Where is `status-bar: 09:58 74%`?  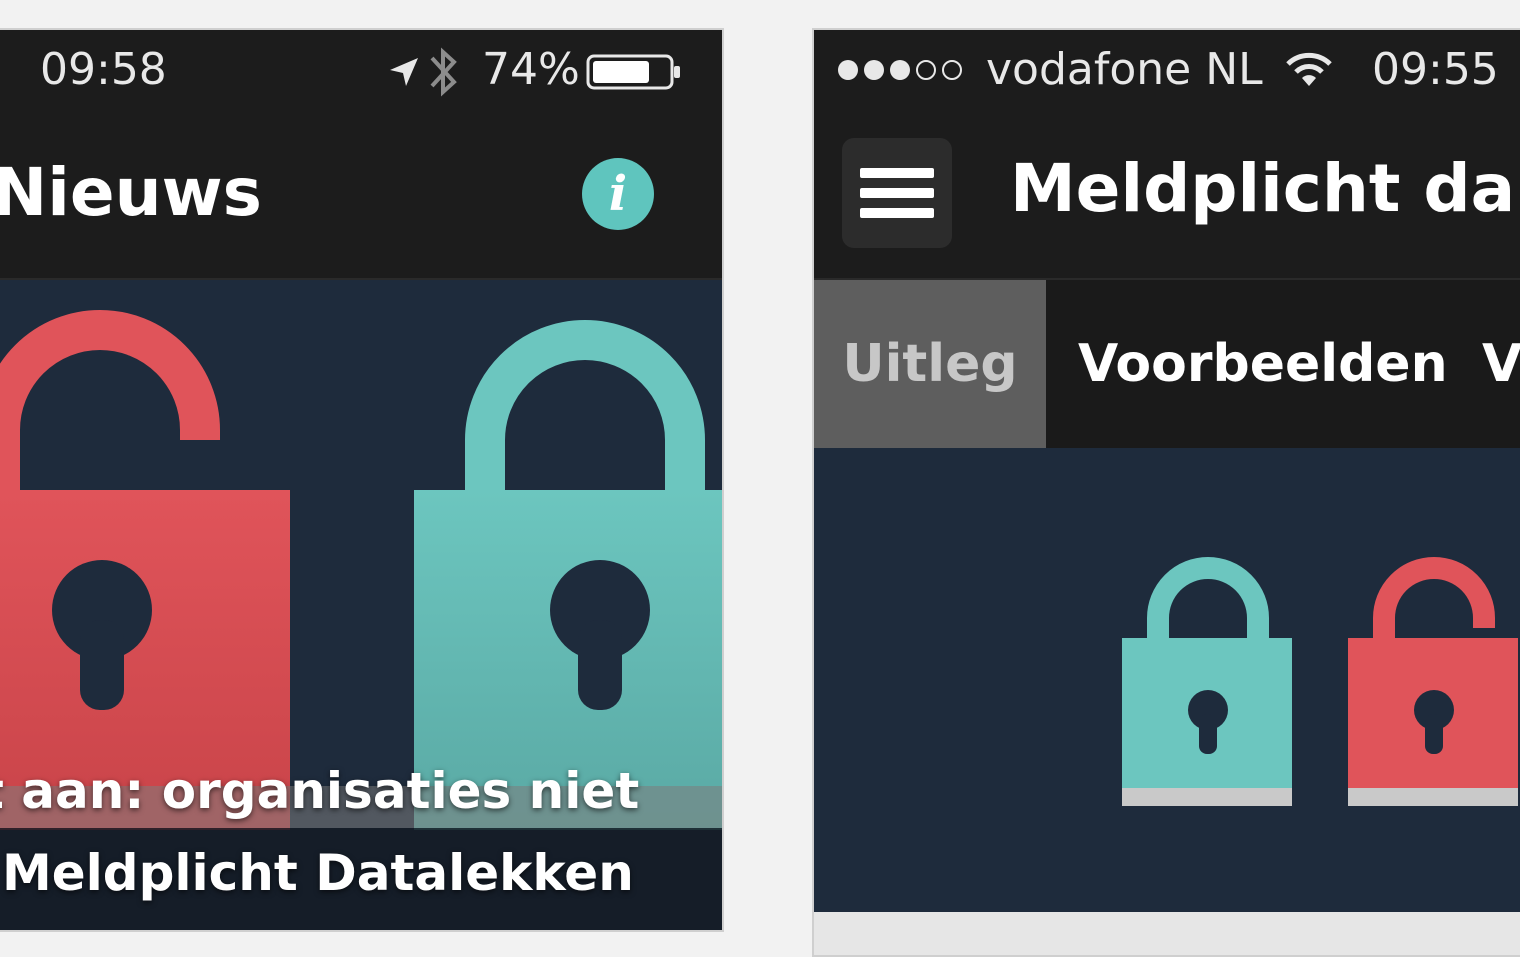
status-bar: 09:58 74% is located at coordinates (361, 72).